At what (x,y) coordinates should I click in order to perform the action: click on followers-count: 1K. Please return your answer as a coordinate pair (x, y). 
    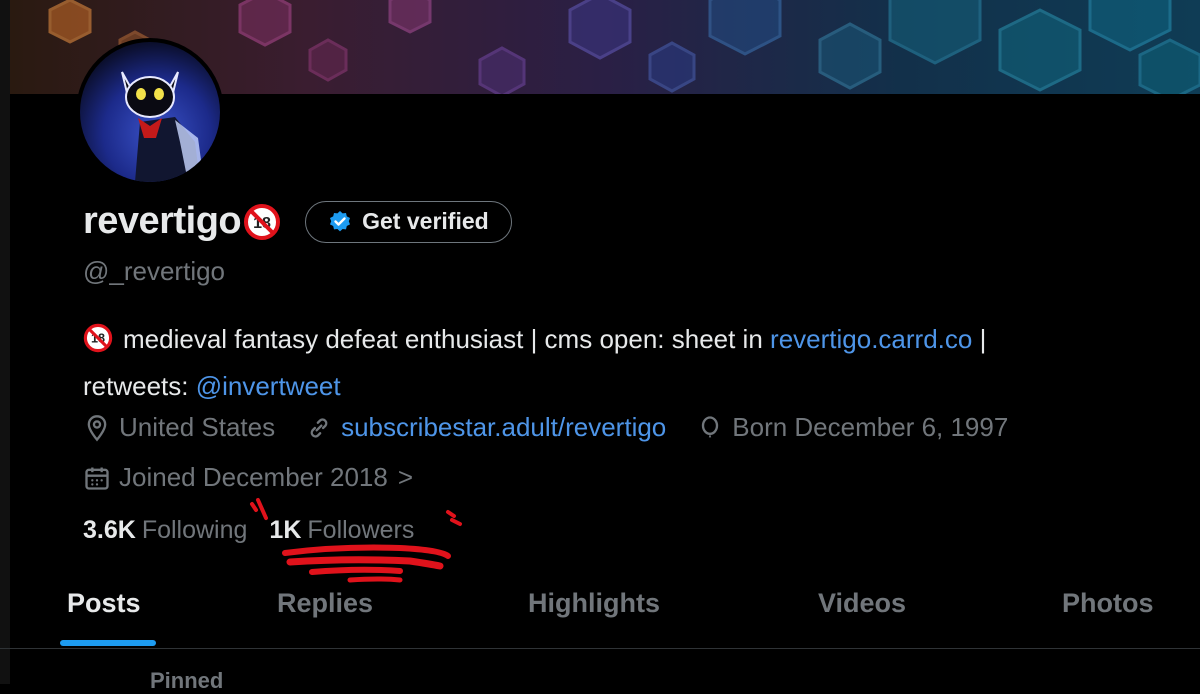
    Looking at the image, I should click on (285, 530).